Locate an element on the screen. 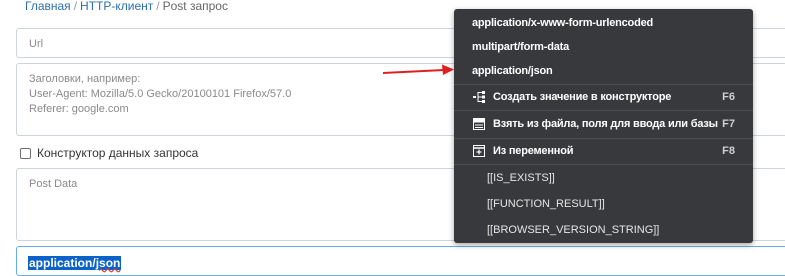 This screenshot has width=785, height=276. dropdown-item-label: application/json is located at coordinates (512, 71).